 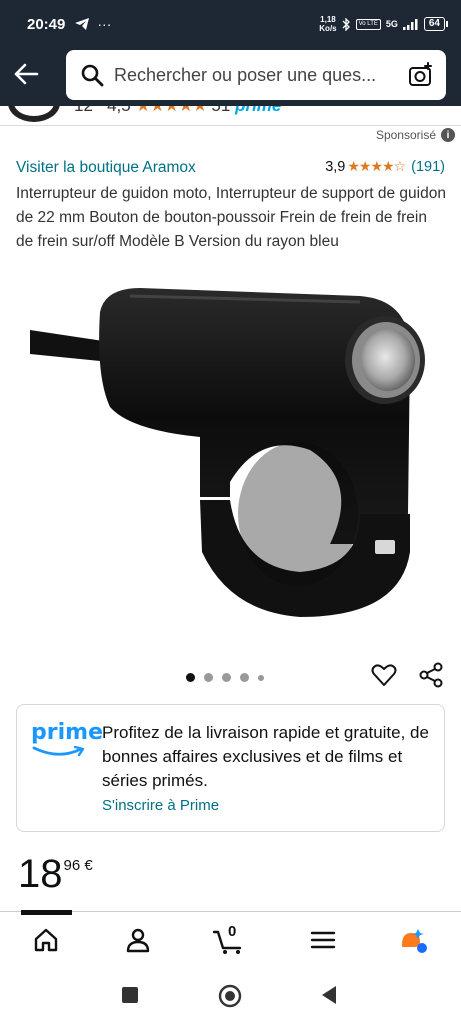 I want to click on camera-search-icon, so click(x=421, y=75).